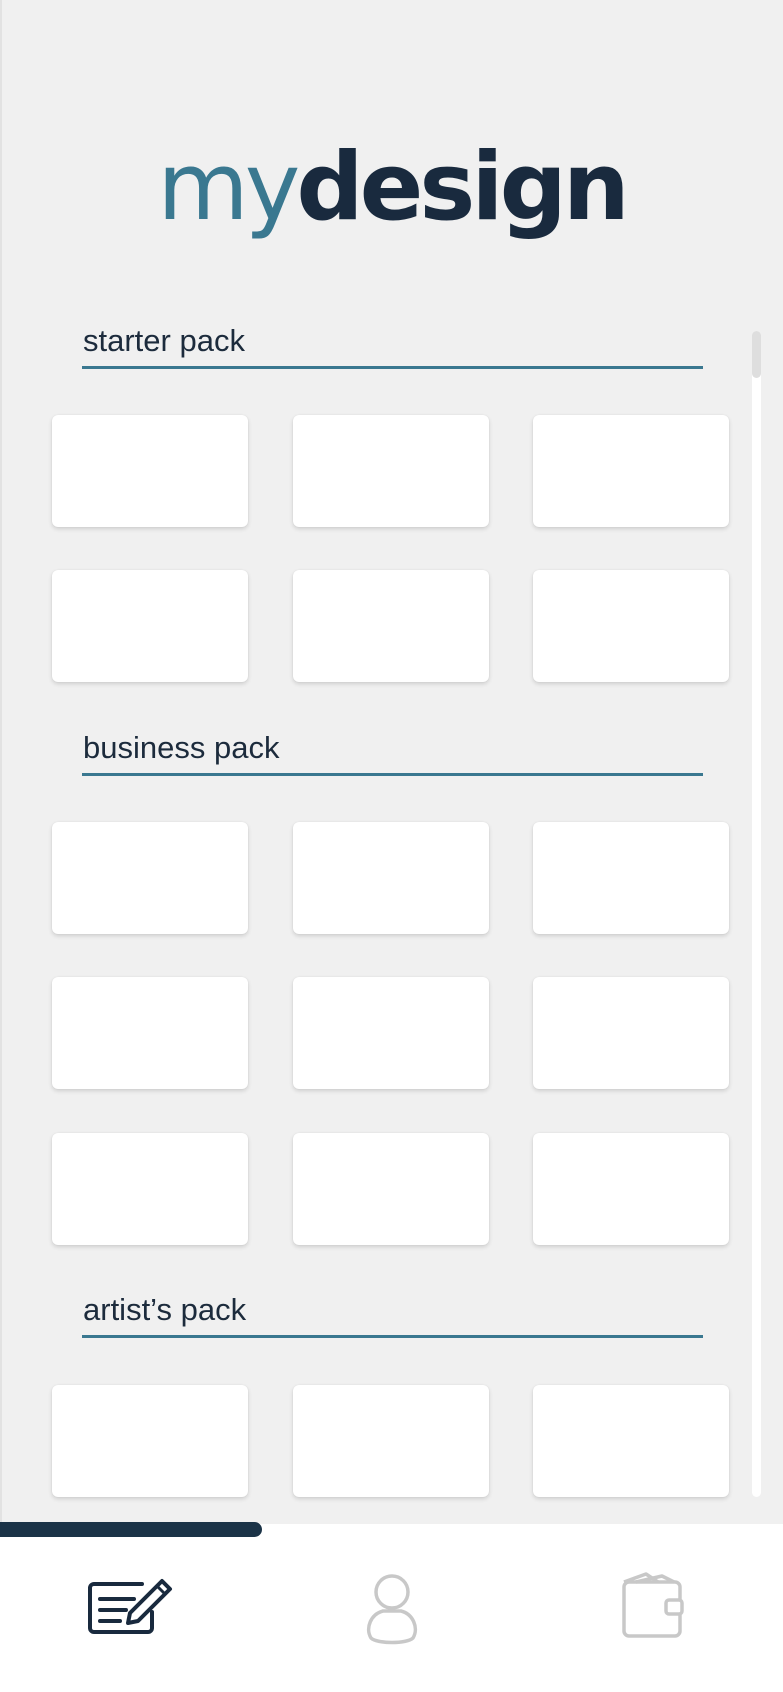 Image resolution: width=783 pixels, height=1692 pixels. I want to click on edit-icon, so click(130, 1606).